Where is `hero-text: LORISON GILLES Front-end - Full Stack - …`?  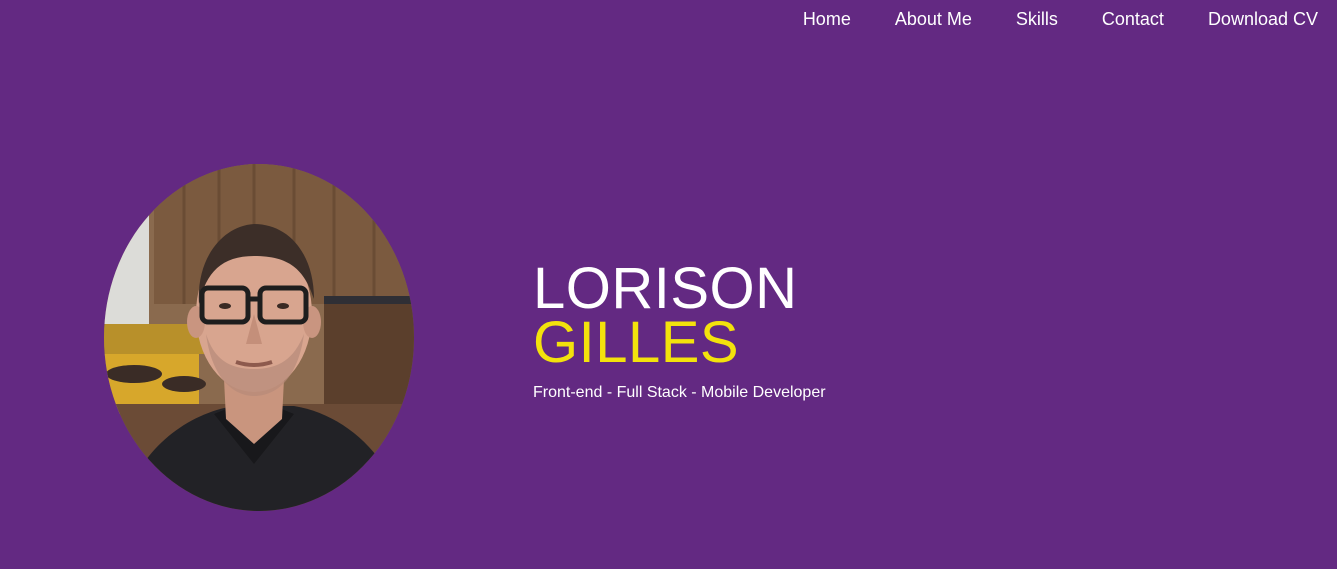 hero-text: LORISON GILLES Front-end - Full Stack - … is located at coordinates (679, 329).